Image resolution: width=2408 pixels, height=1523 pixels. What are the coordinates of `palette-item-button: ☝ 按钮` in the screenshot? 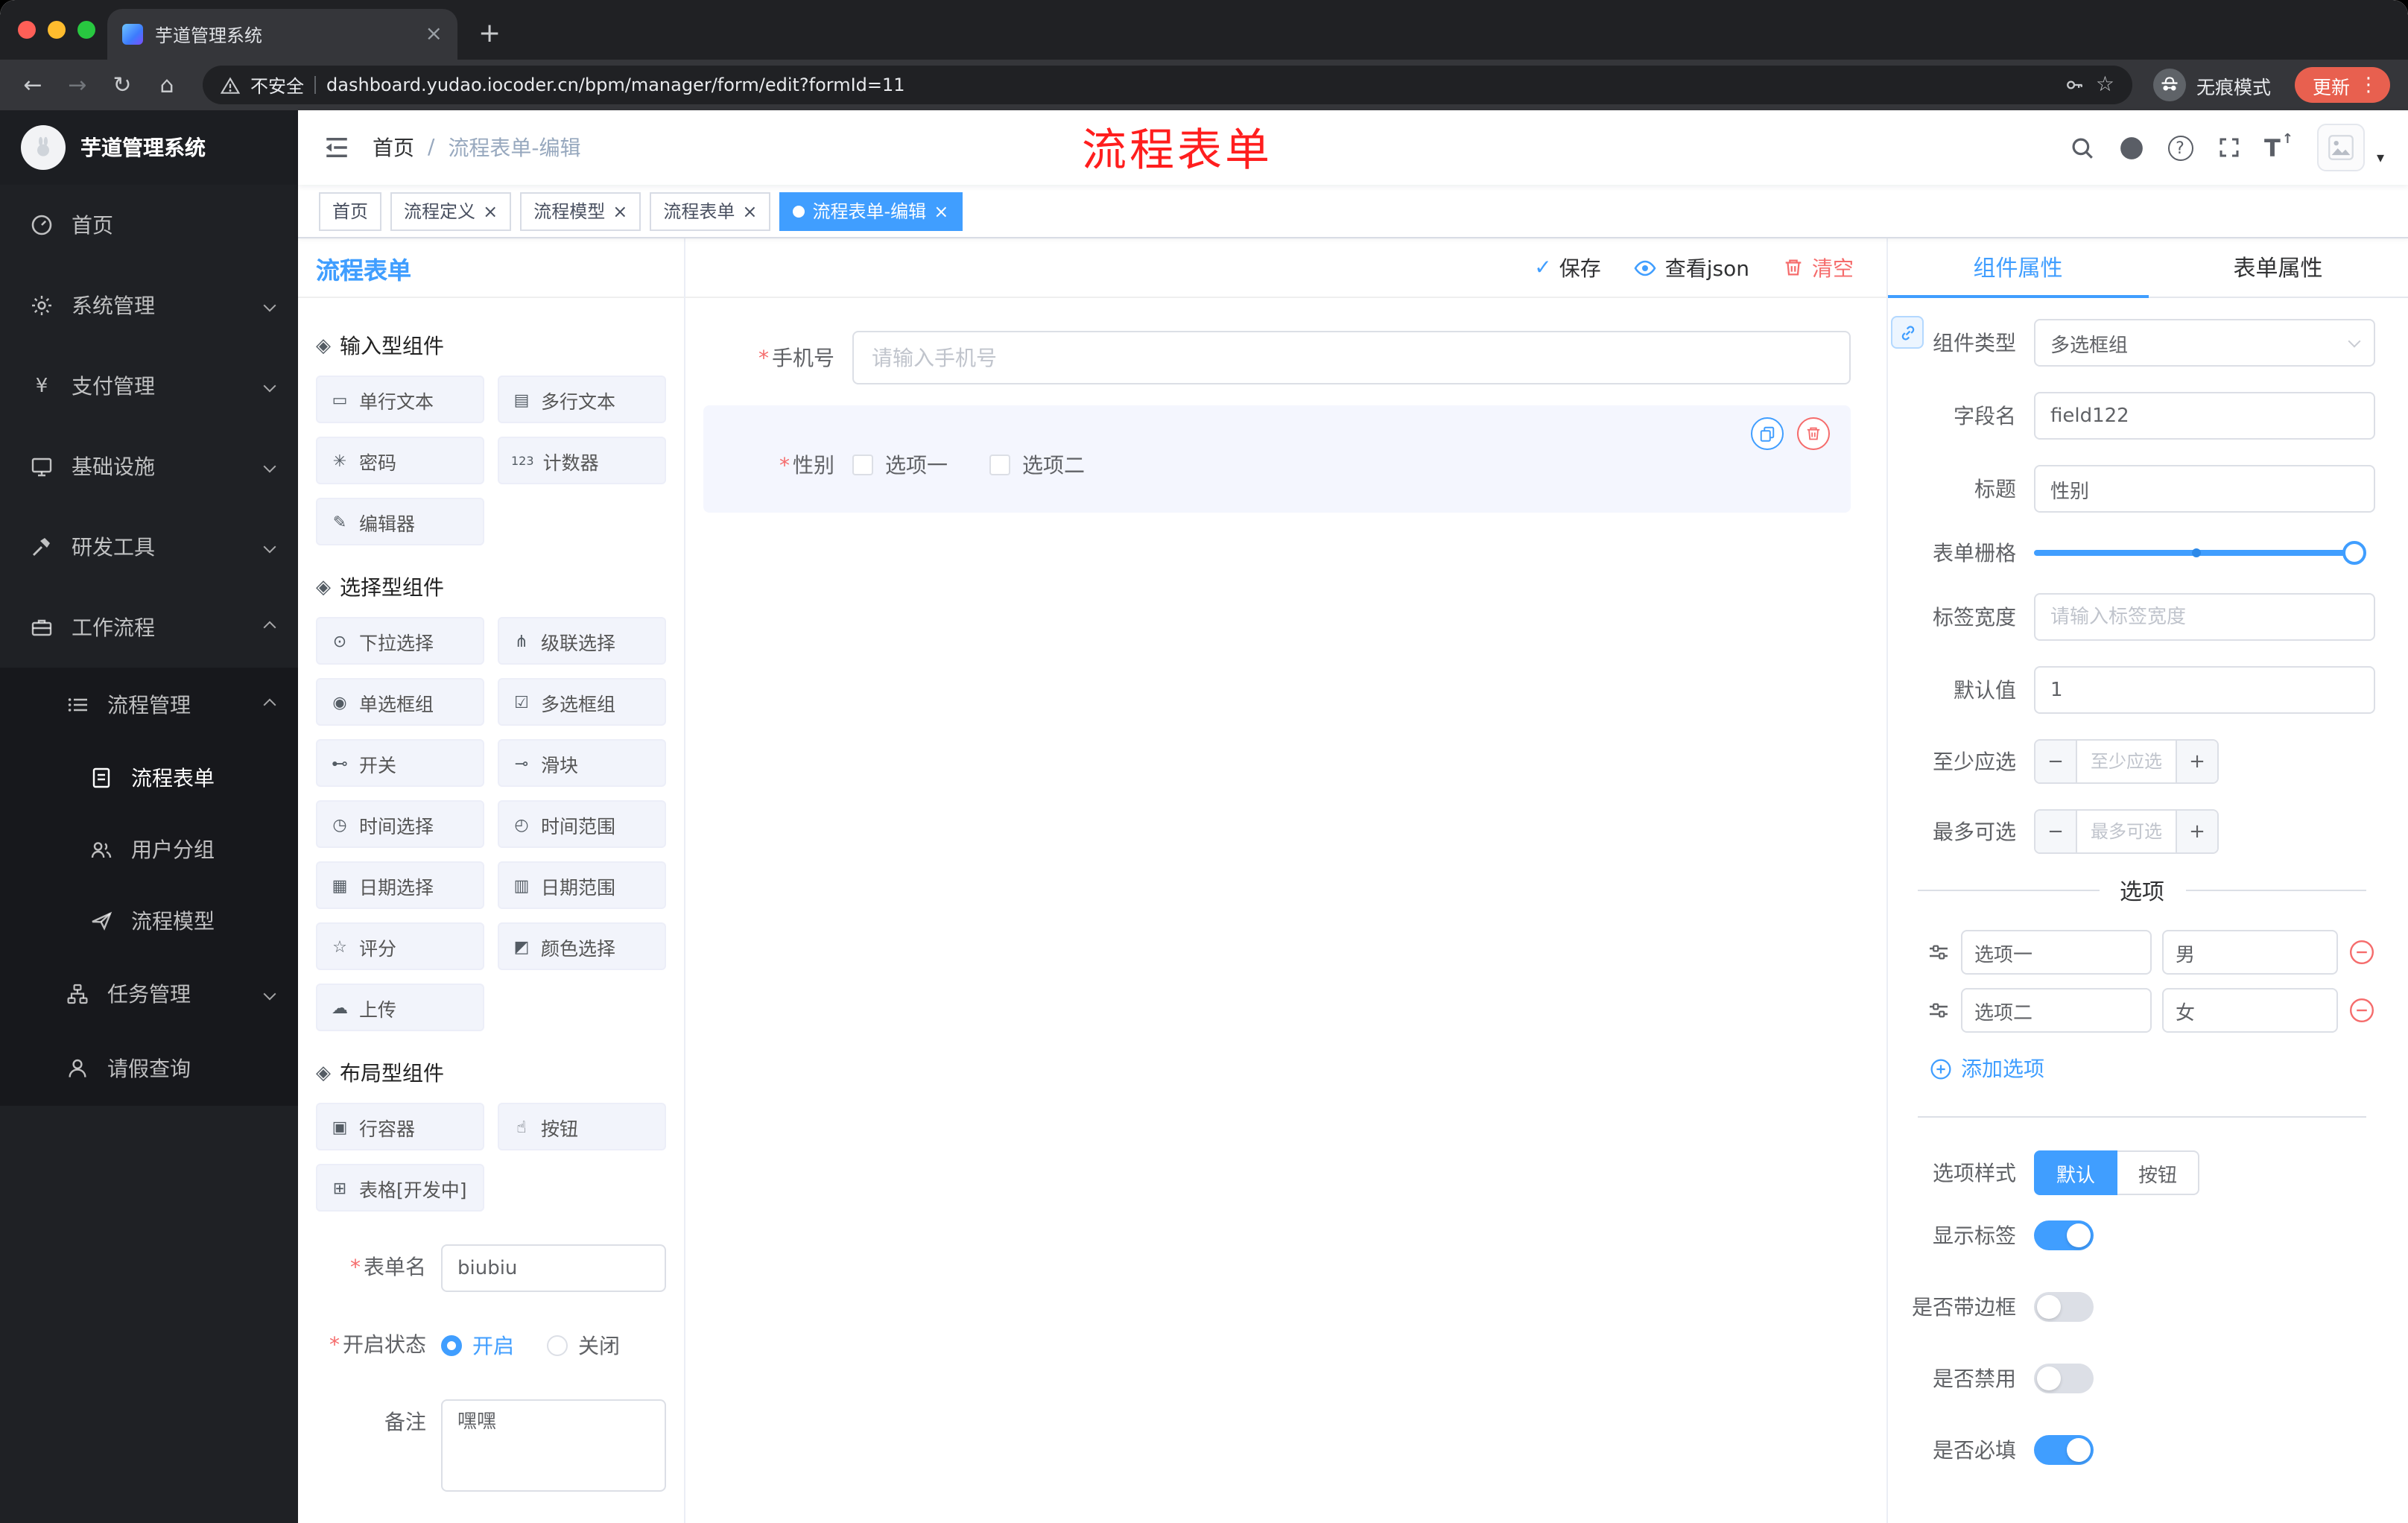 It's located at (582, 1127).